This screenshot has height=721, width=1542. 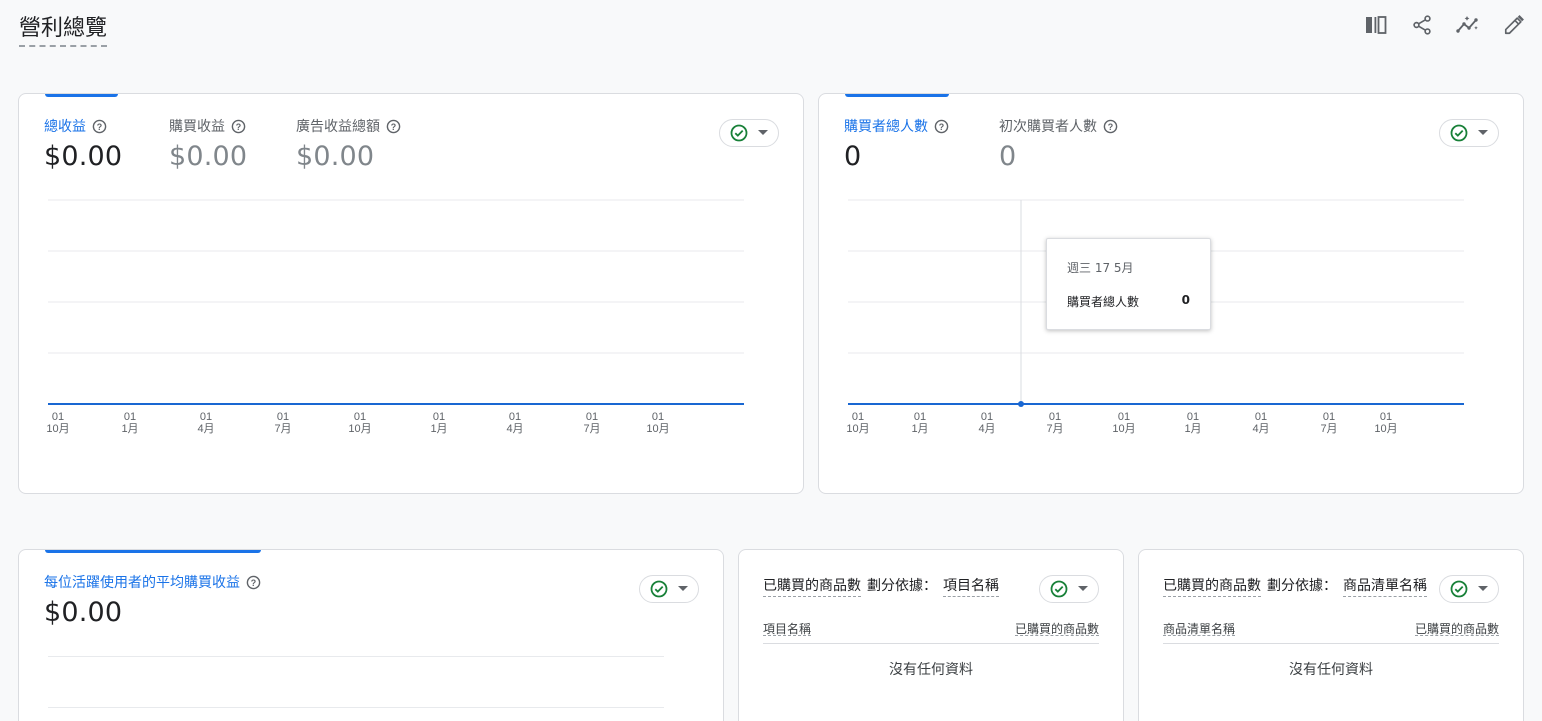 I want to click on table-title: 已購買的商品數 劃分依據： 商品清單名稱, so click(x=1295, y=586).